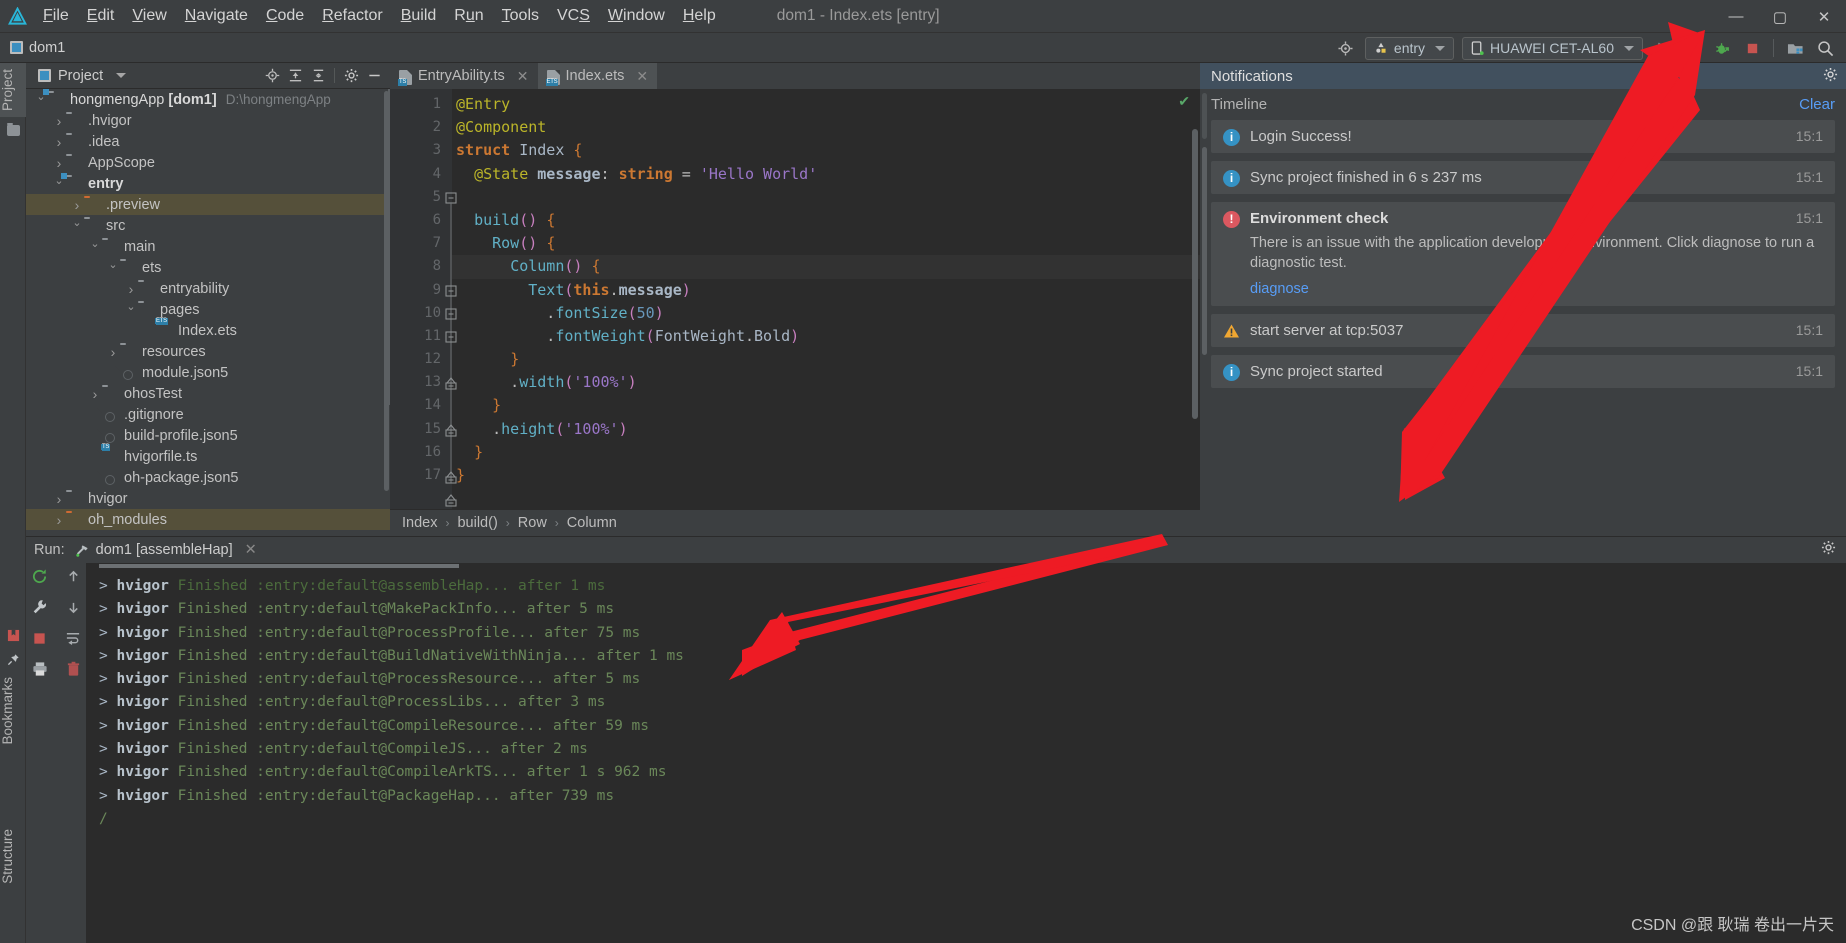 The width and height of the screenshot is (1846, 943). I want to click on expand-all-icon, so click(295, 76).